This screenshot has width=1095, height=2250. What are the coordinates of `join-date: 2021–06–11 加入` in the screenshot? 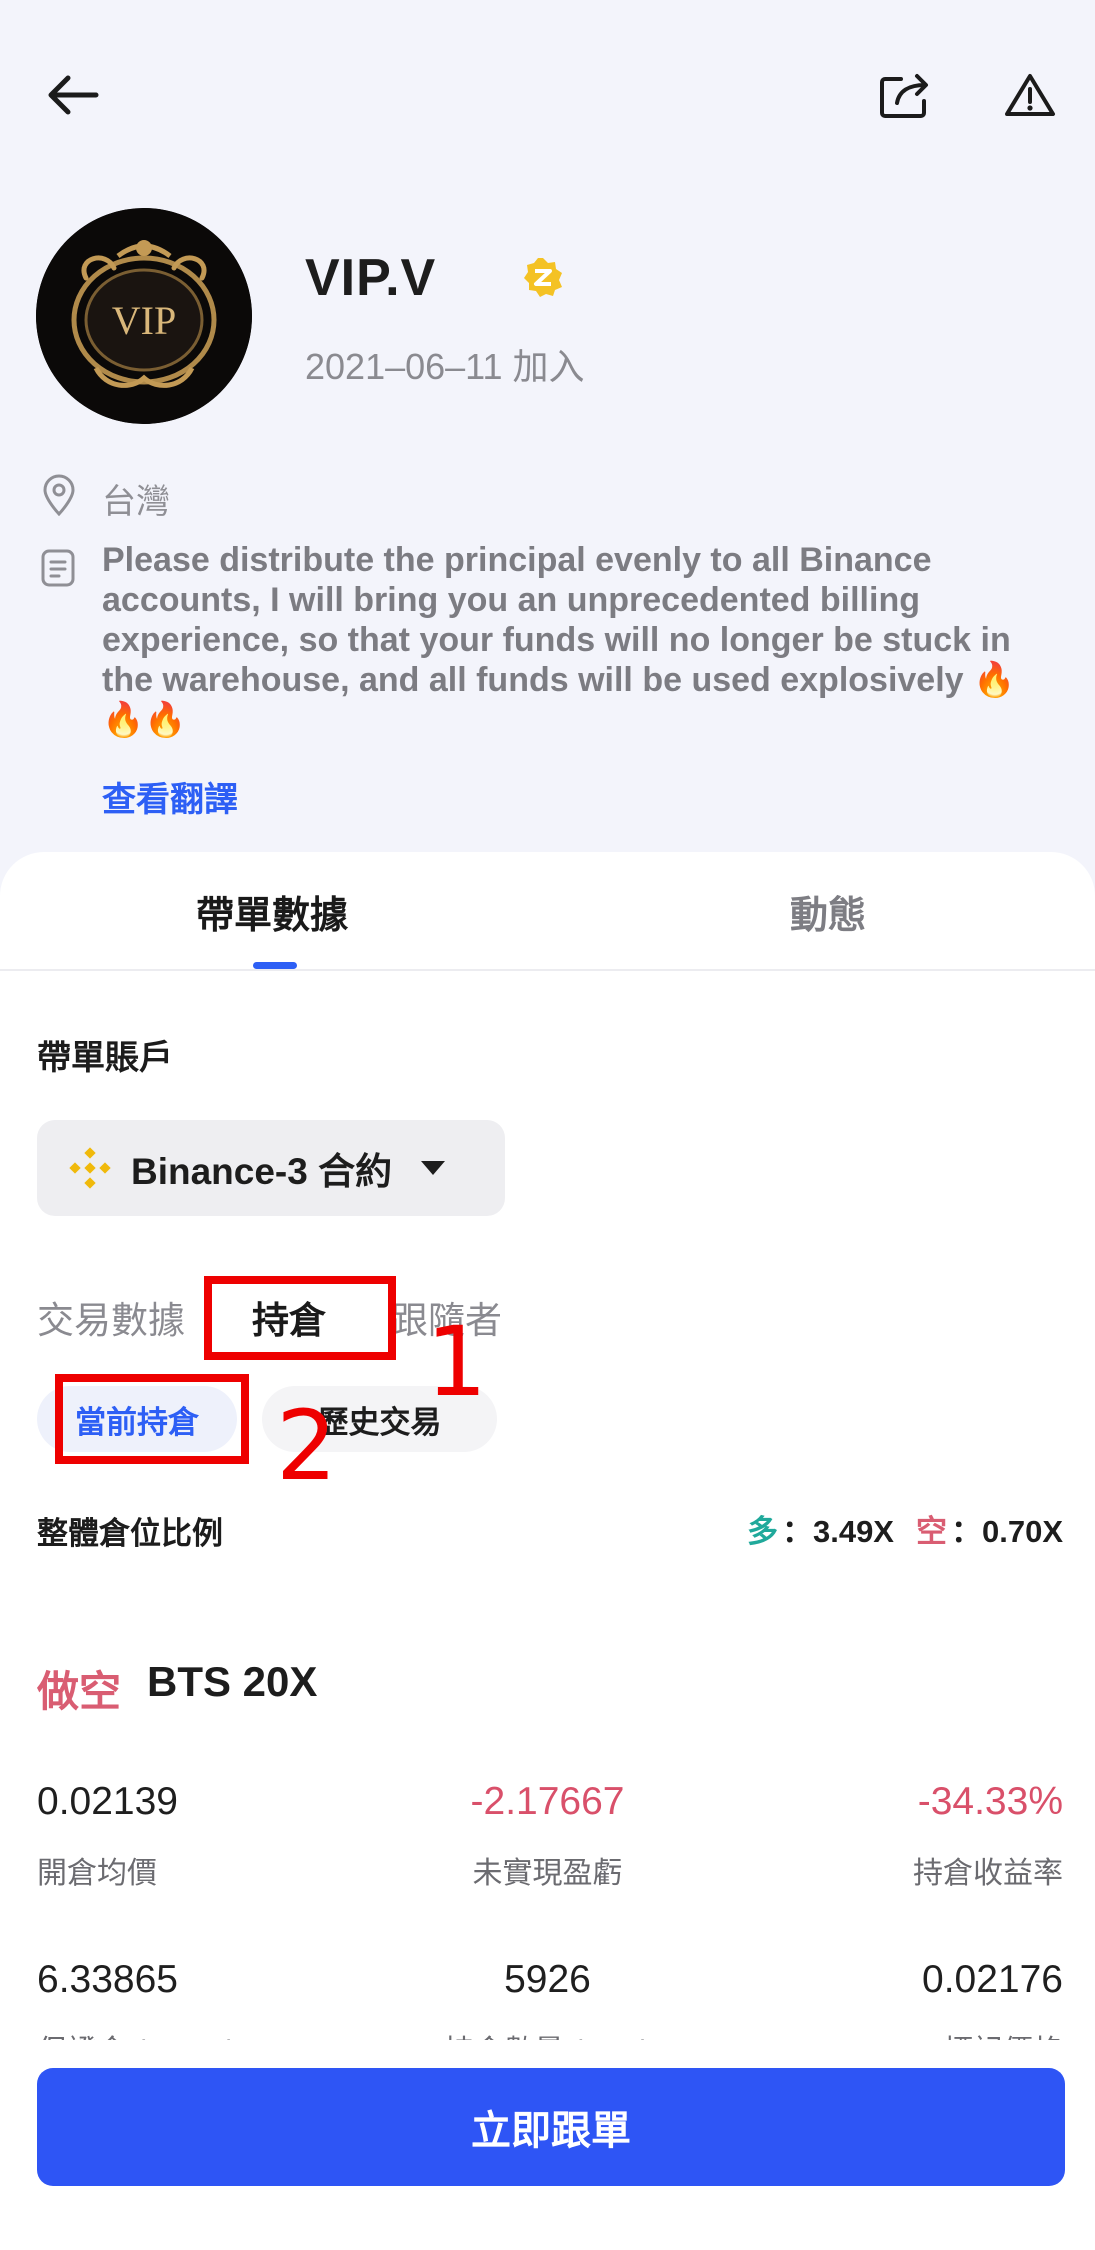 It's located at (445, 366).